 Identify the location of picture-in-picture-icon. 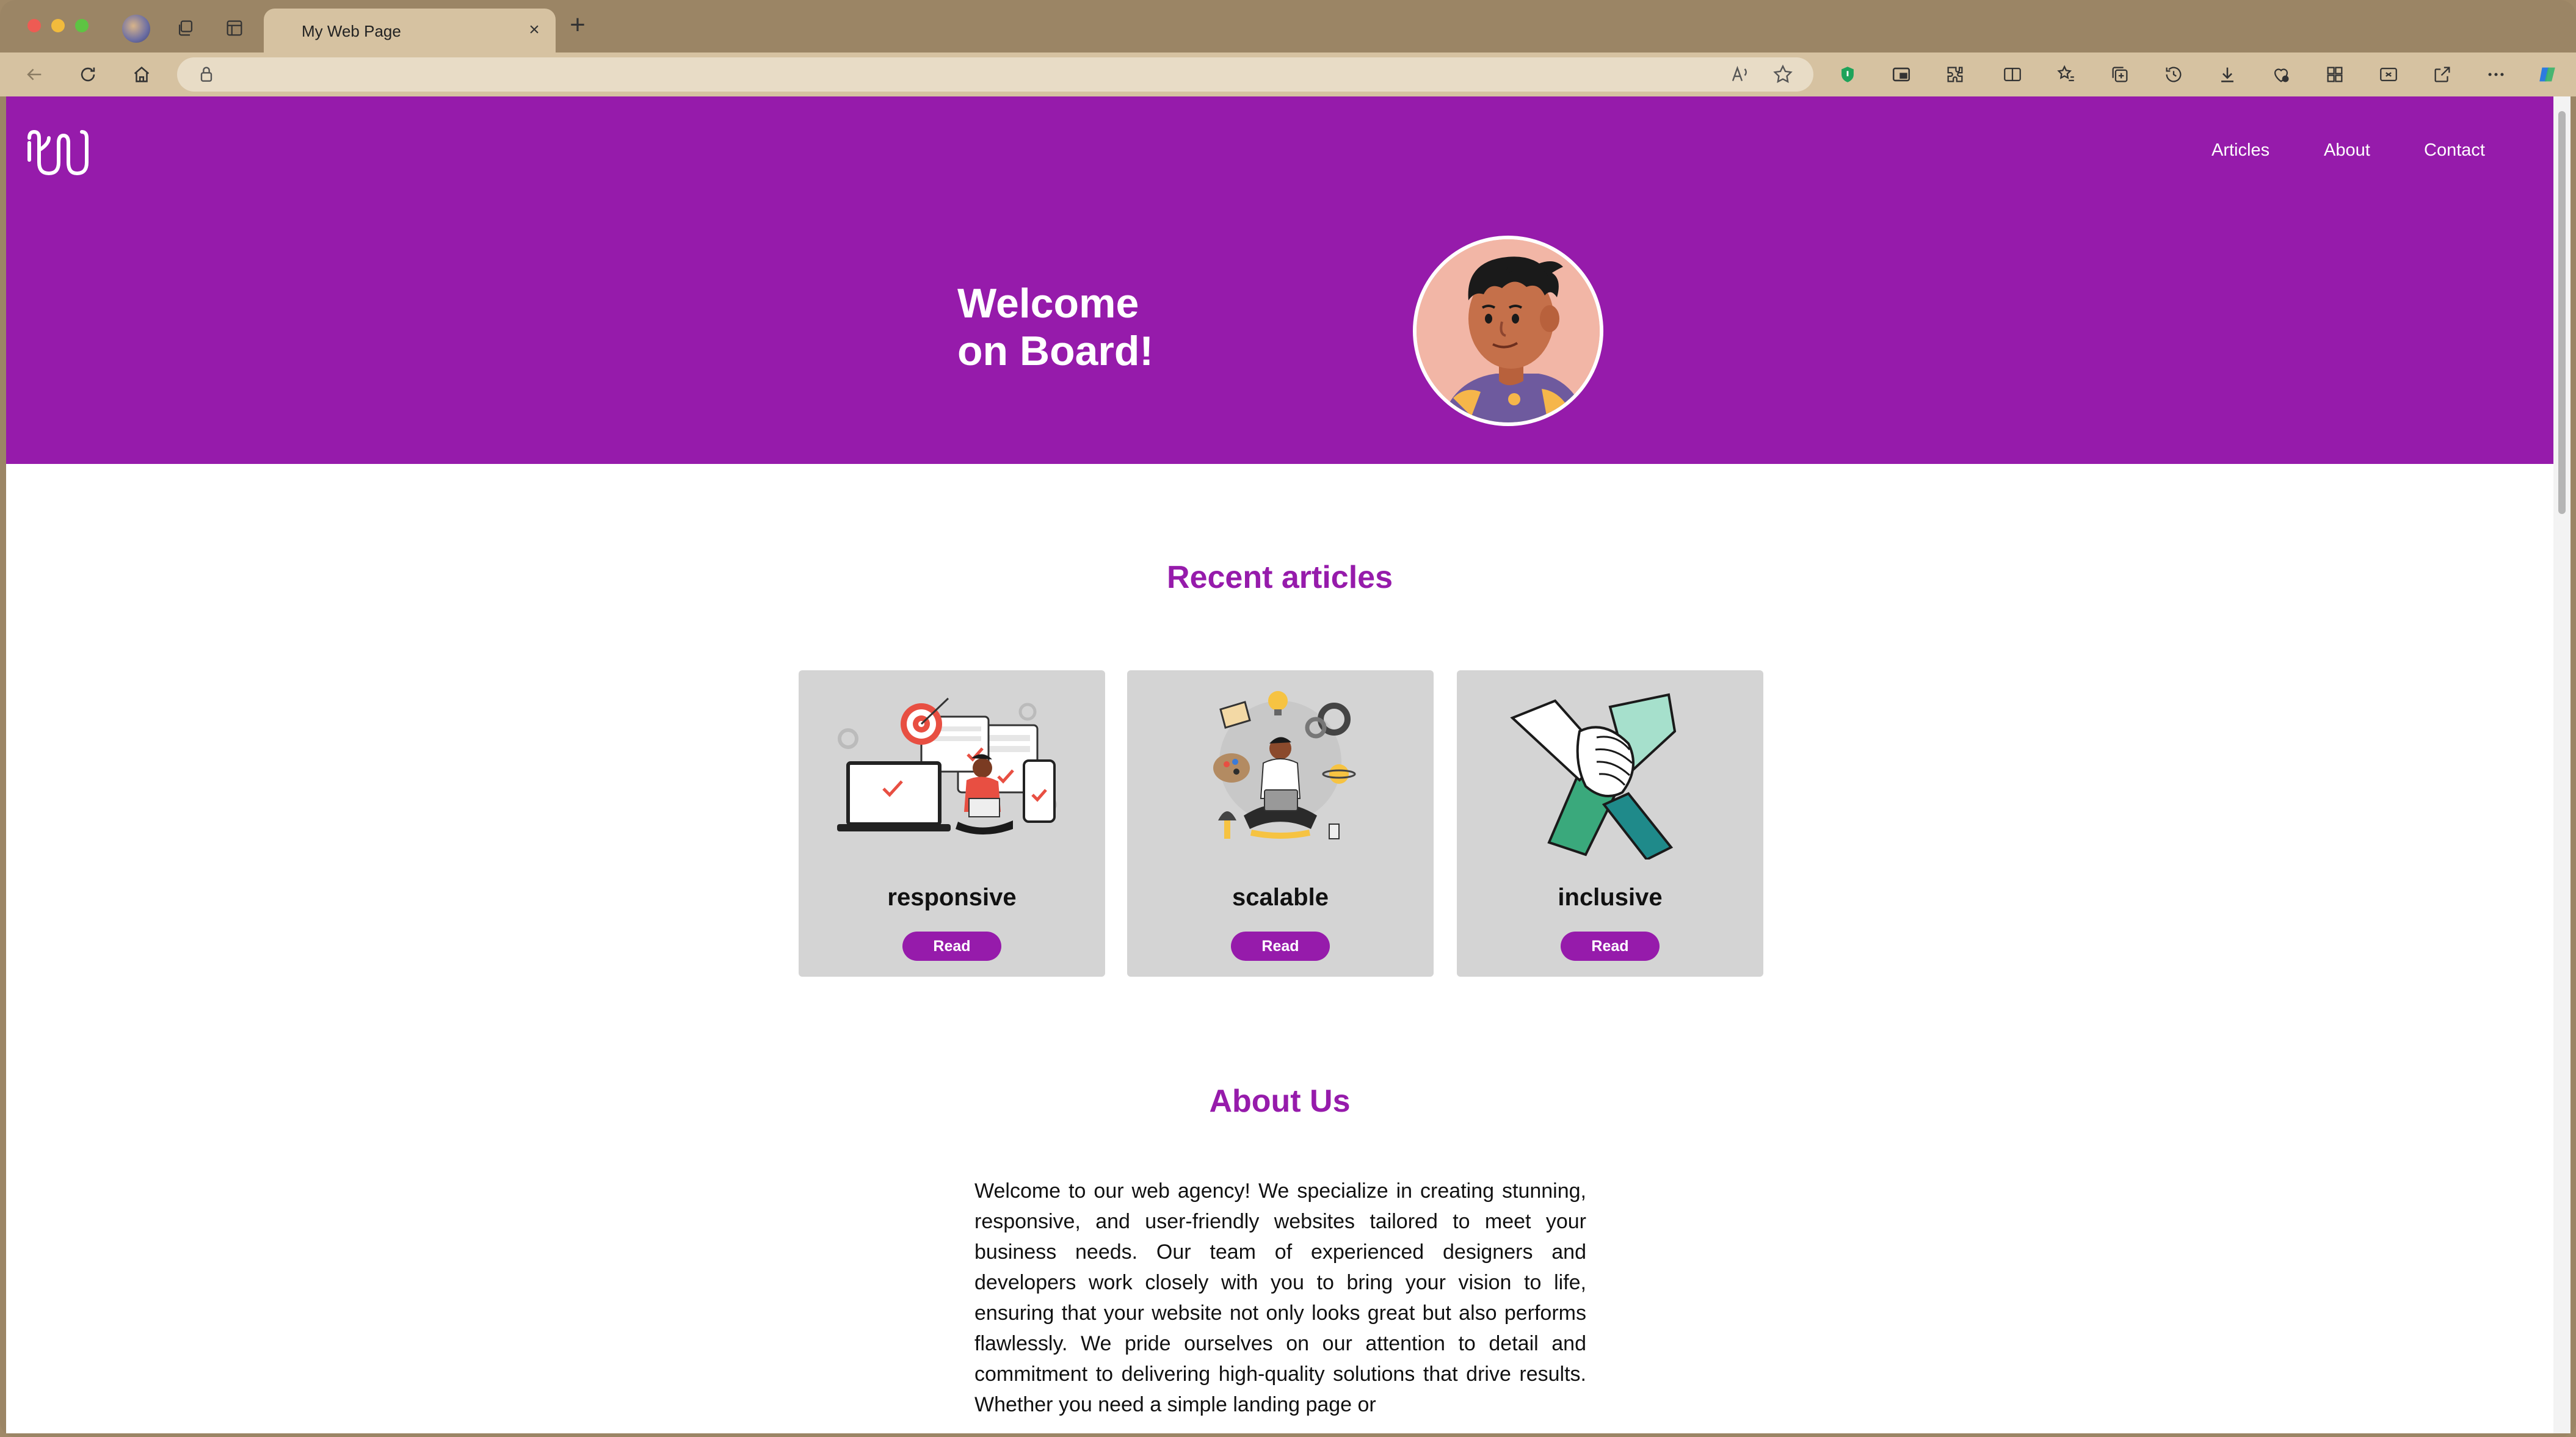
(1901, 74).